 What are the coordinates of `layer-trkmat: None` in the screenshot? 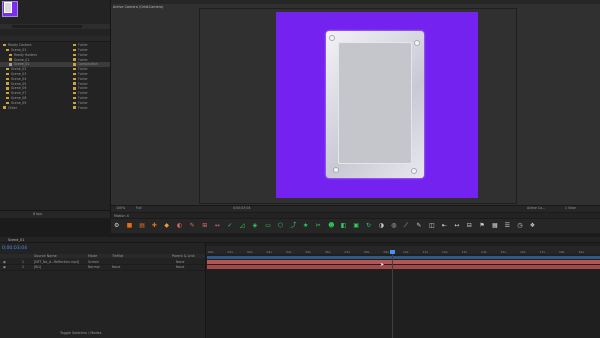 It's located at (116, 267).